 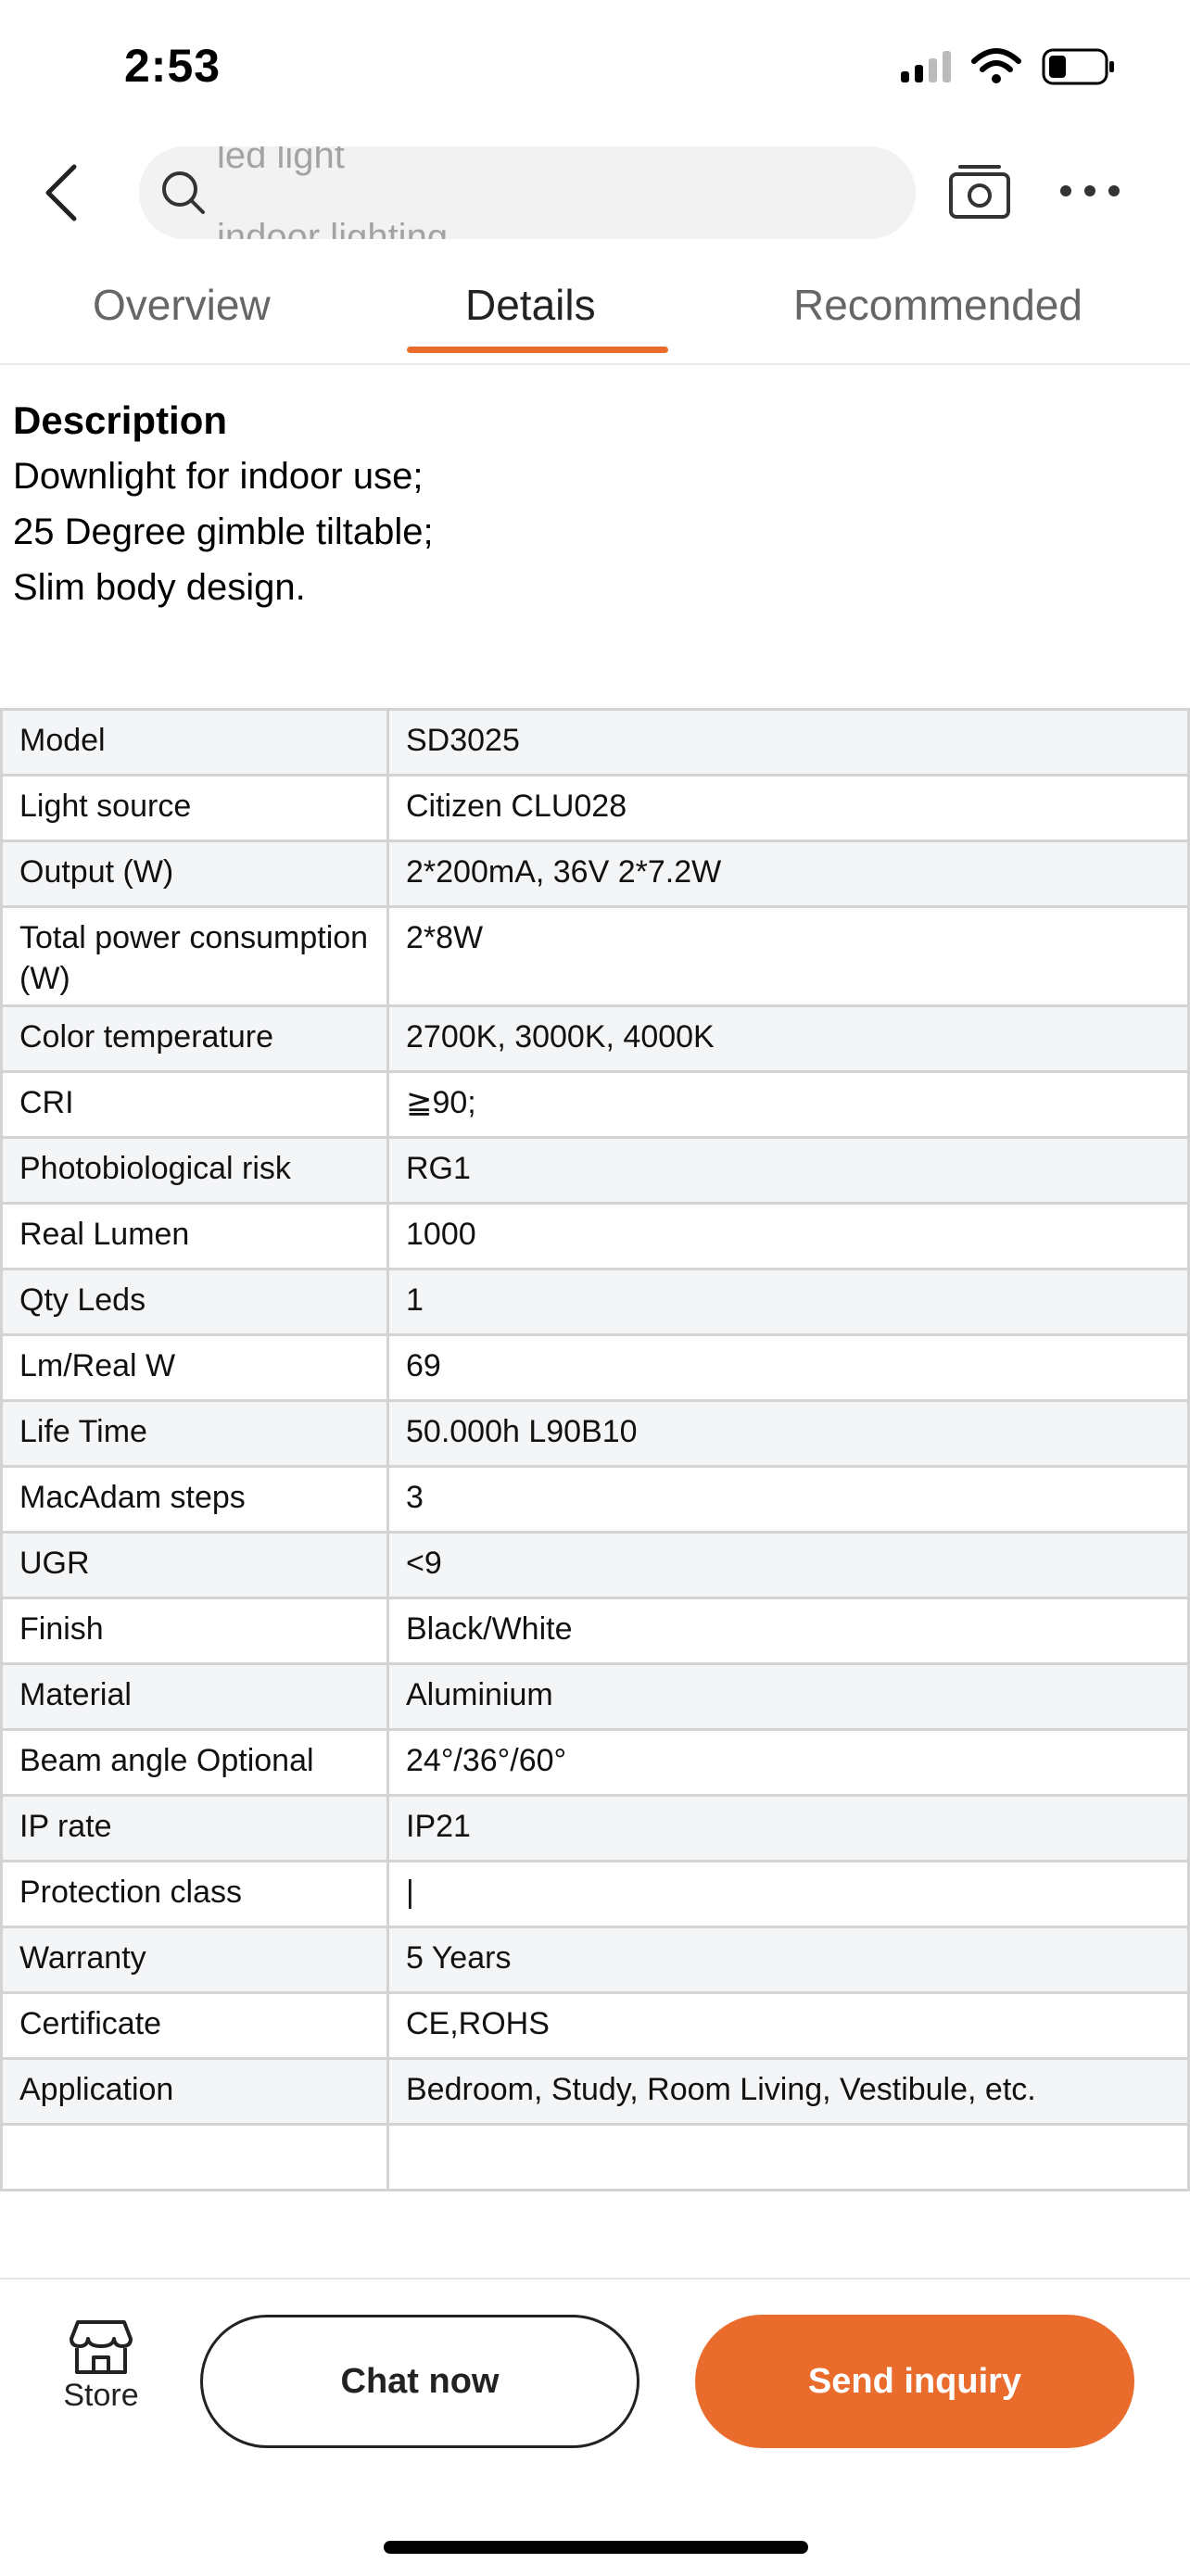 What do you see at coordinates (218, 476) in the screenshot?
I see `description-line: Downlight for indoor use;` at bounding box center [218, 476].